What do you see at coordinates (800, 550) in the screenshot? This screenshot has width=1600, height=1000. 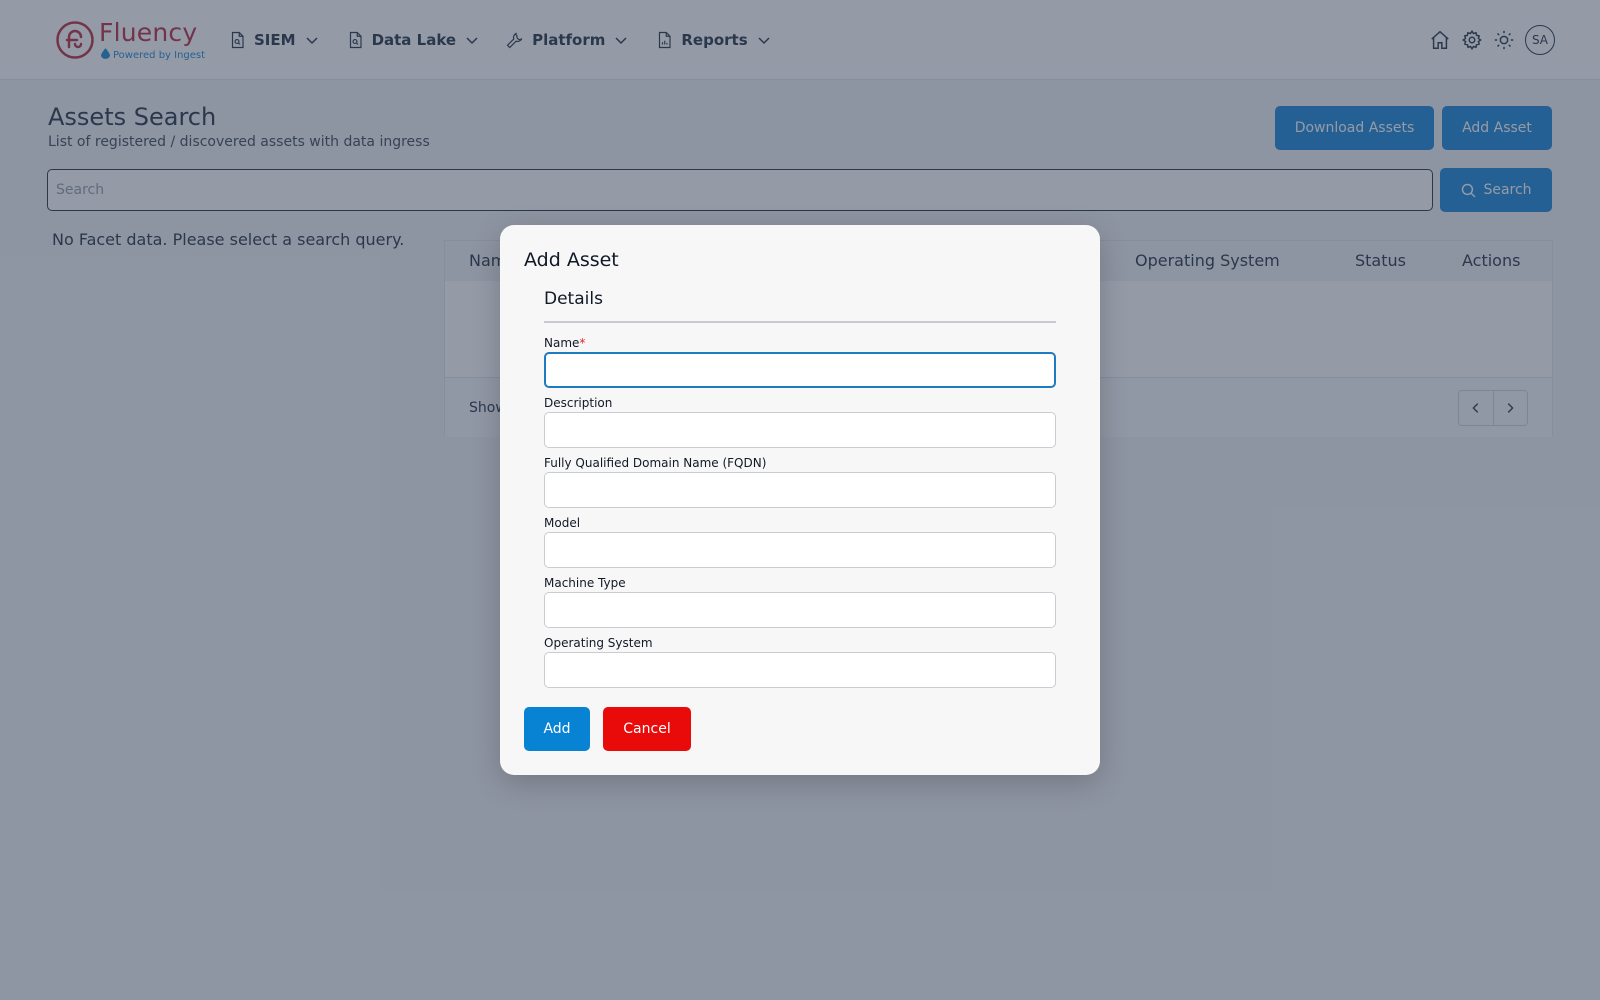 I see `model-field` at bounding box center [800, 550].